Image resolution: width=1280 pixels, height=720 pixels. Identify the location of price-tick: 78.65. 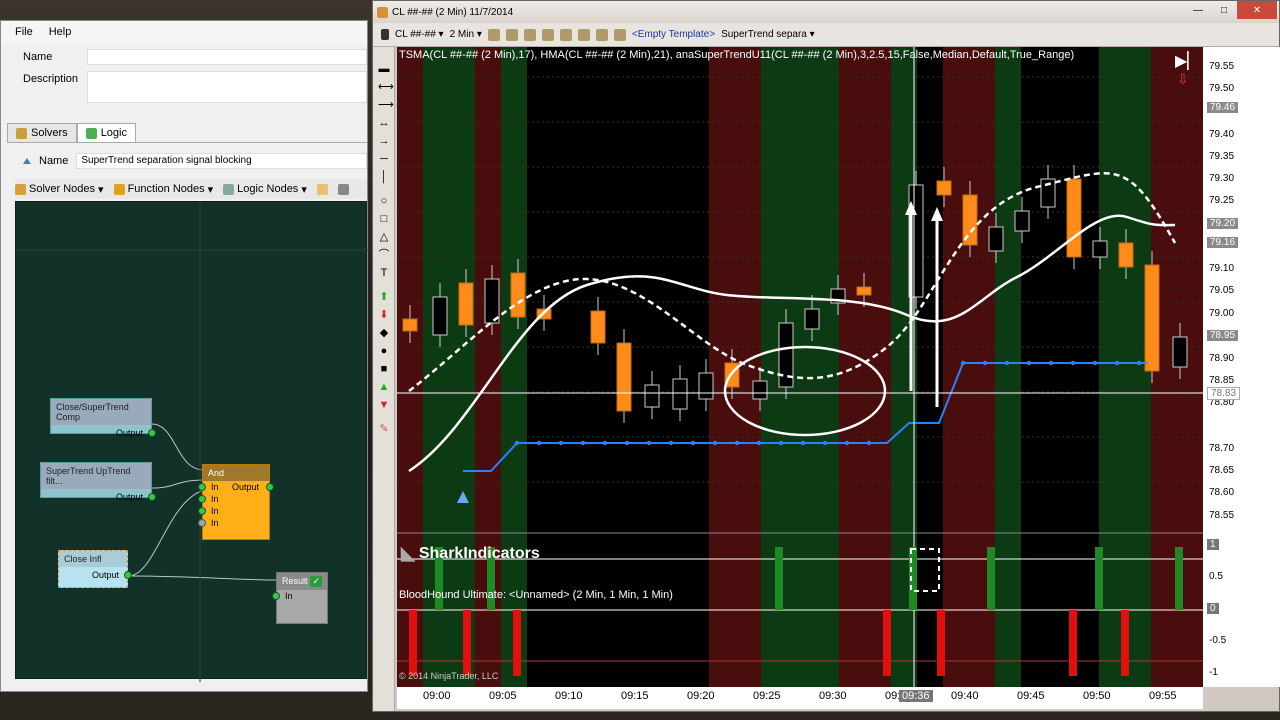
(1222, 470).